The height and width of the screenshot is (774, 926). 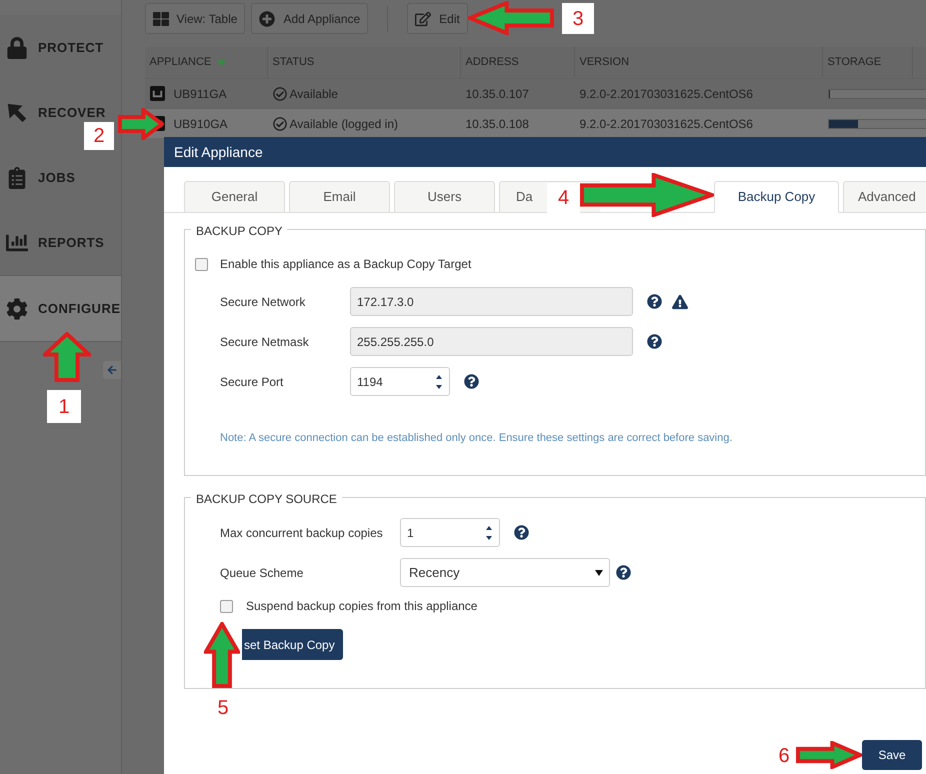 I want to click on nav-item: CONFIGURE, so click(x=60, y=308).